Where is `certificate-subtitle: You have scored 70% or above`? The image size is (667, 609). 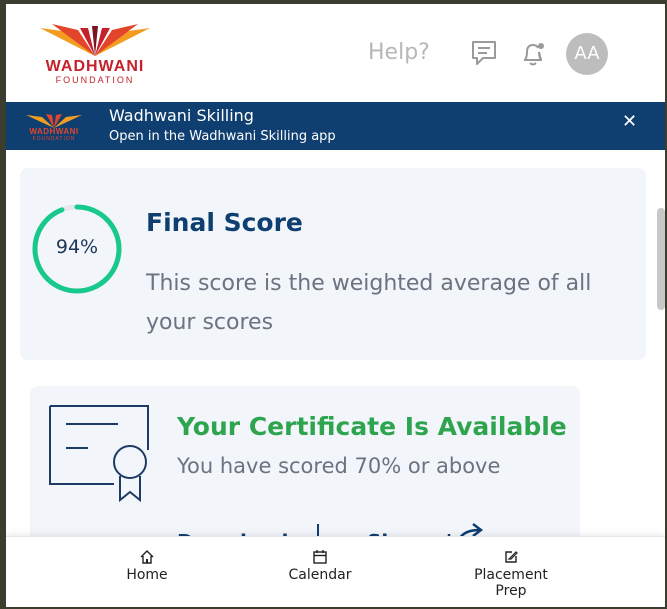
certificate-subtitle: You have scored 70% or above is located at coordinates (339, 466).